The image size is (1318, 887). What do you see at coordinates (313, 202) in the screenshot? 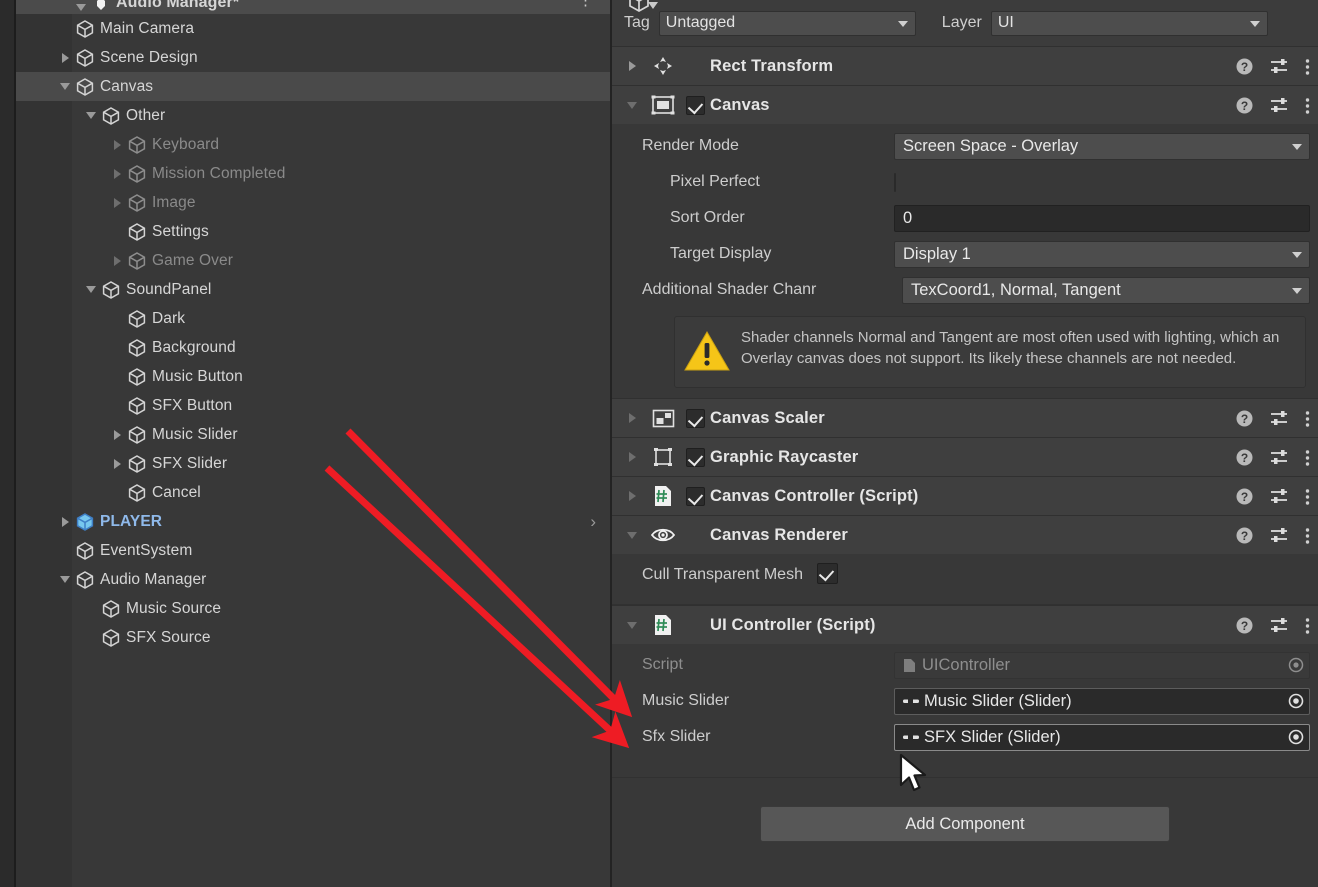
I see `hierarchy-item-image: Image` at bounding box center [313, 202].